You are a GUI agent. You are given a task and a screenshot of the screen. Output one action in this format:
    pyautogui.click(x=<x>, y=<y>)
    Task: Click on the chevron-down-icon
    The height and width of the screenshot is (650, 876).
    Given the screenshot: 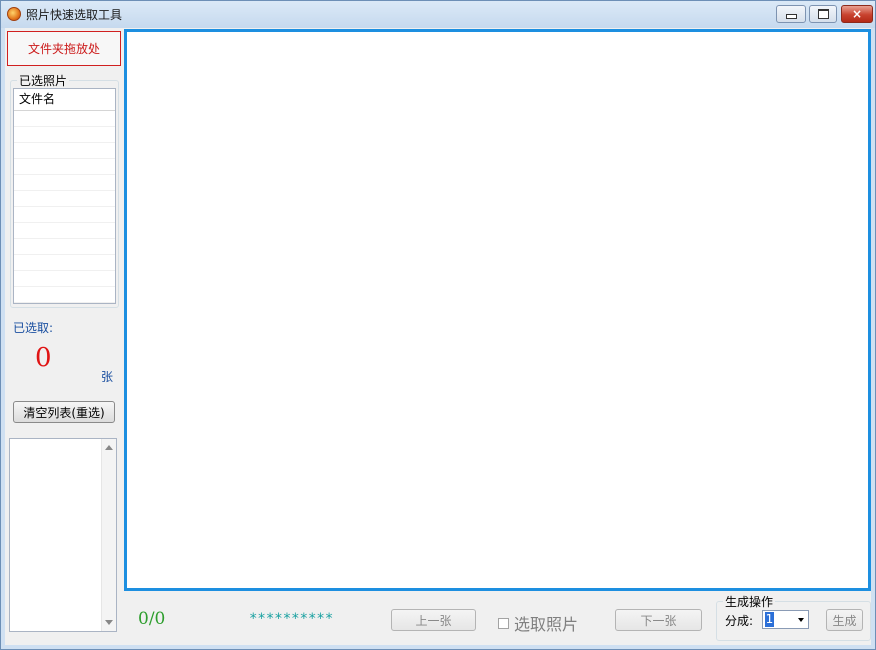 What is the action you would take?
    pyautogui.click(x=801, y=620)
    